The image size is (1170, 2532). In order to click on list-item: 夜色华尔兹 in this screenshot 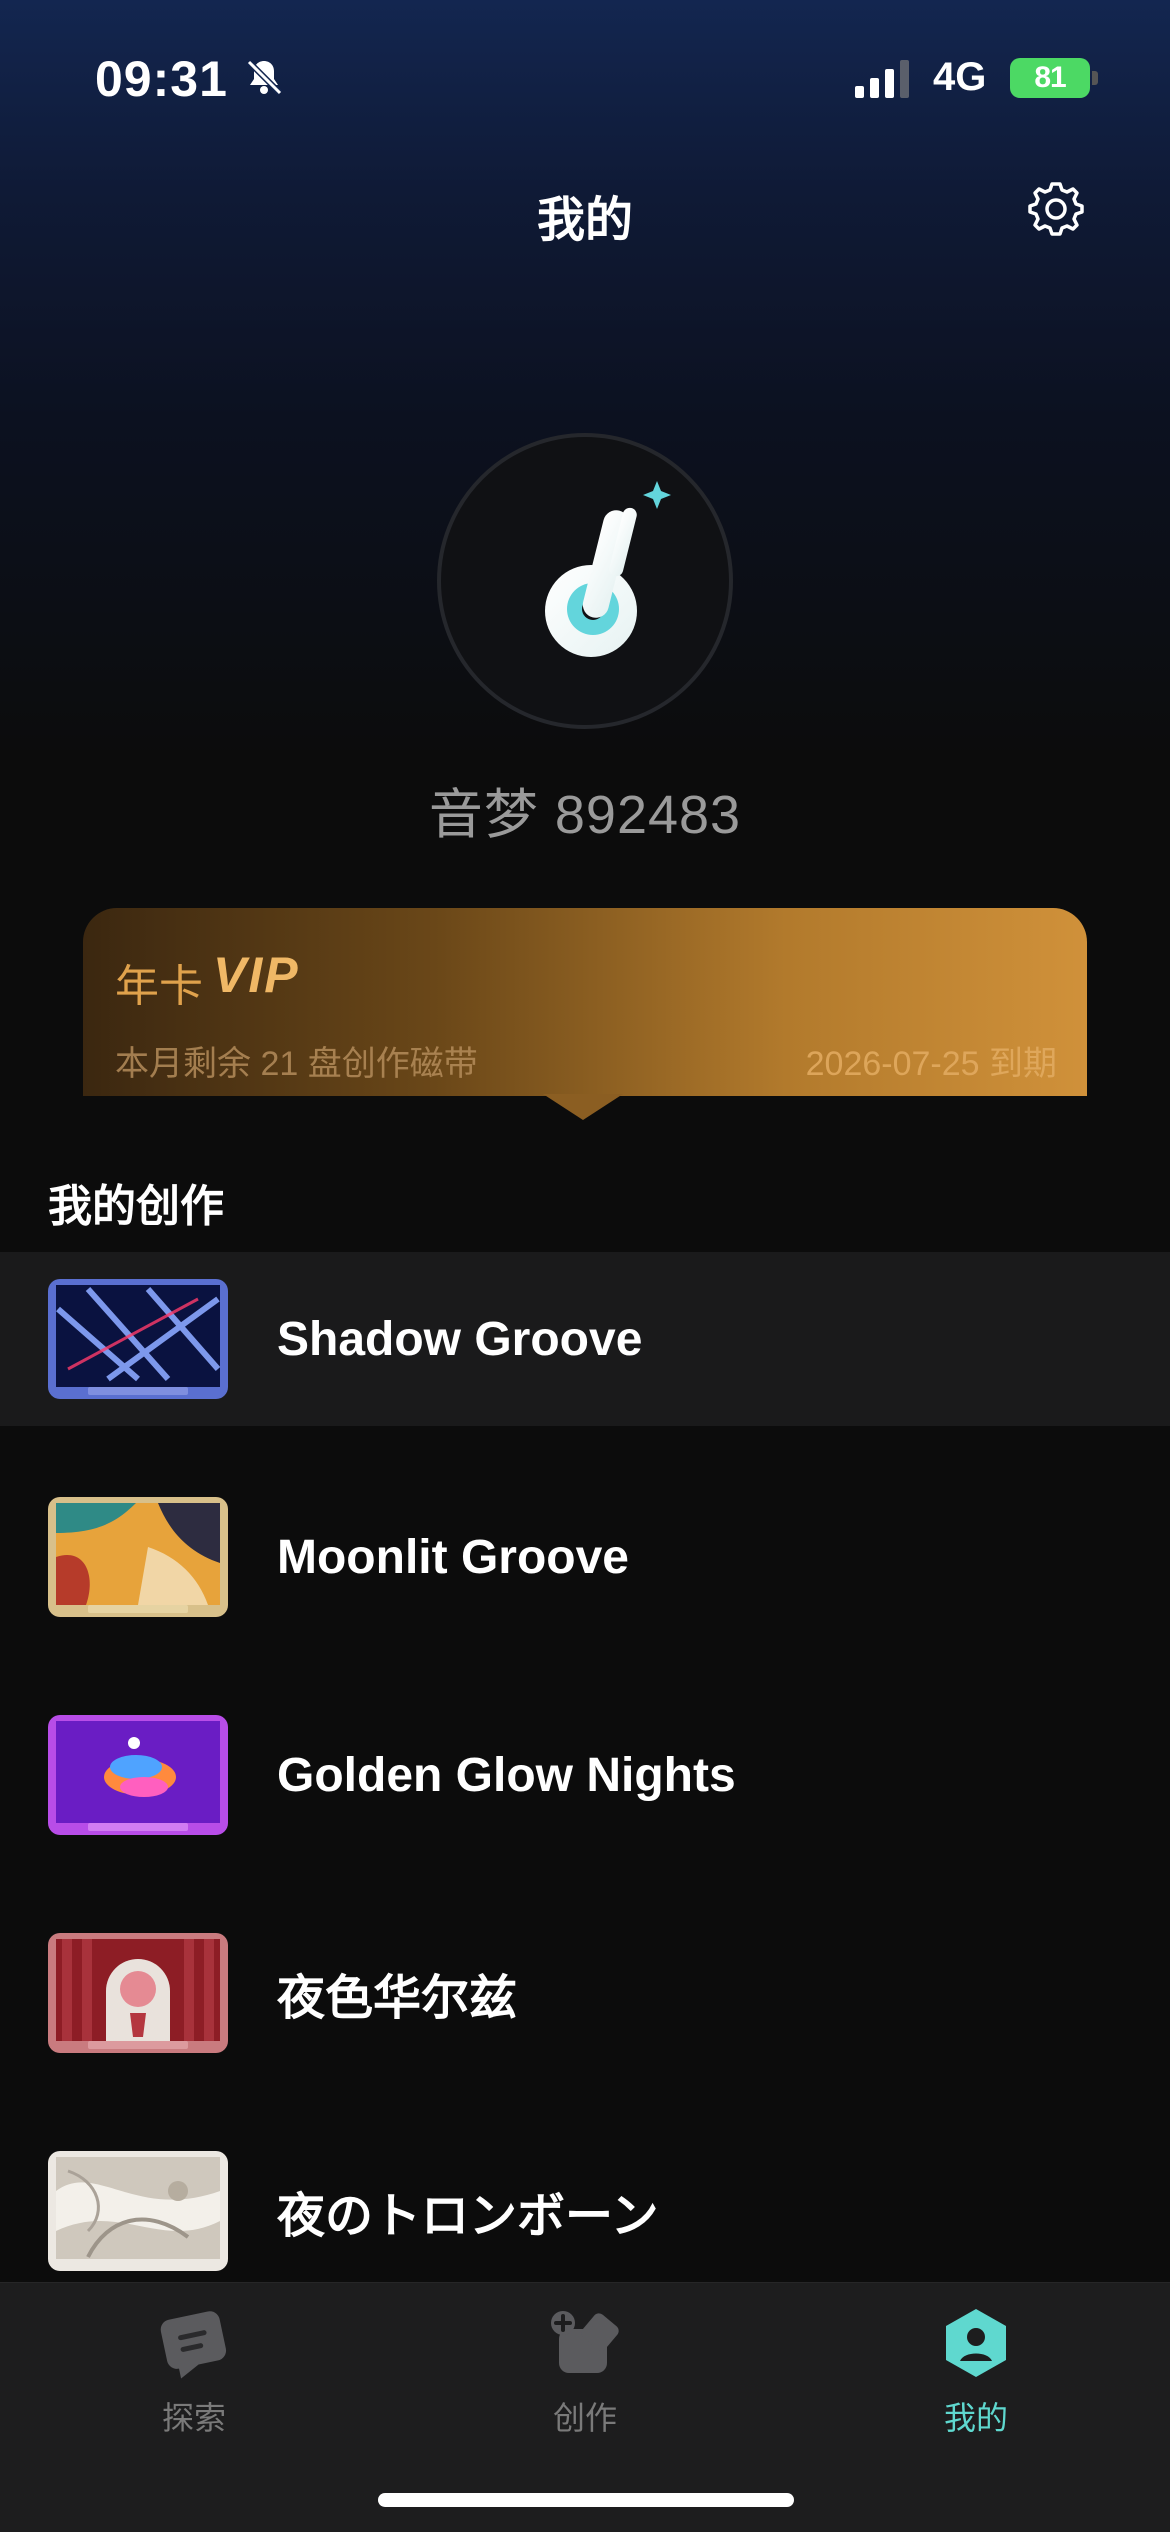, I will do `click(585, 1993)`.